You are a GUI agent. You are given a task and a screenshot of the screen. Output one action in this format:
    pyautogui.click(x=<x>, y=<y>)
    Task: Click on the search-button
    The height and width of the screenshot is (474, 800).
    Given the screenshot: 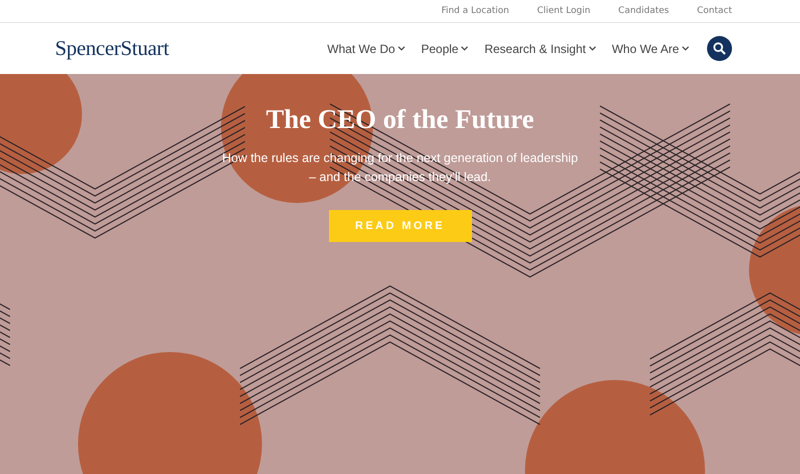 What is the action you would take?
    pyautogui.click(x=719, y=48)
    